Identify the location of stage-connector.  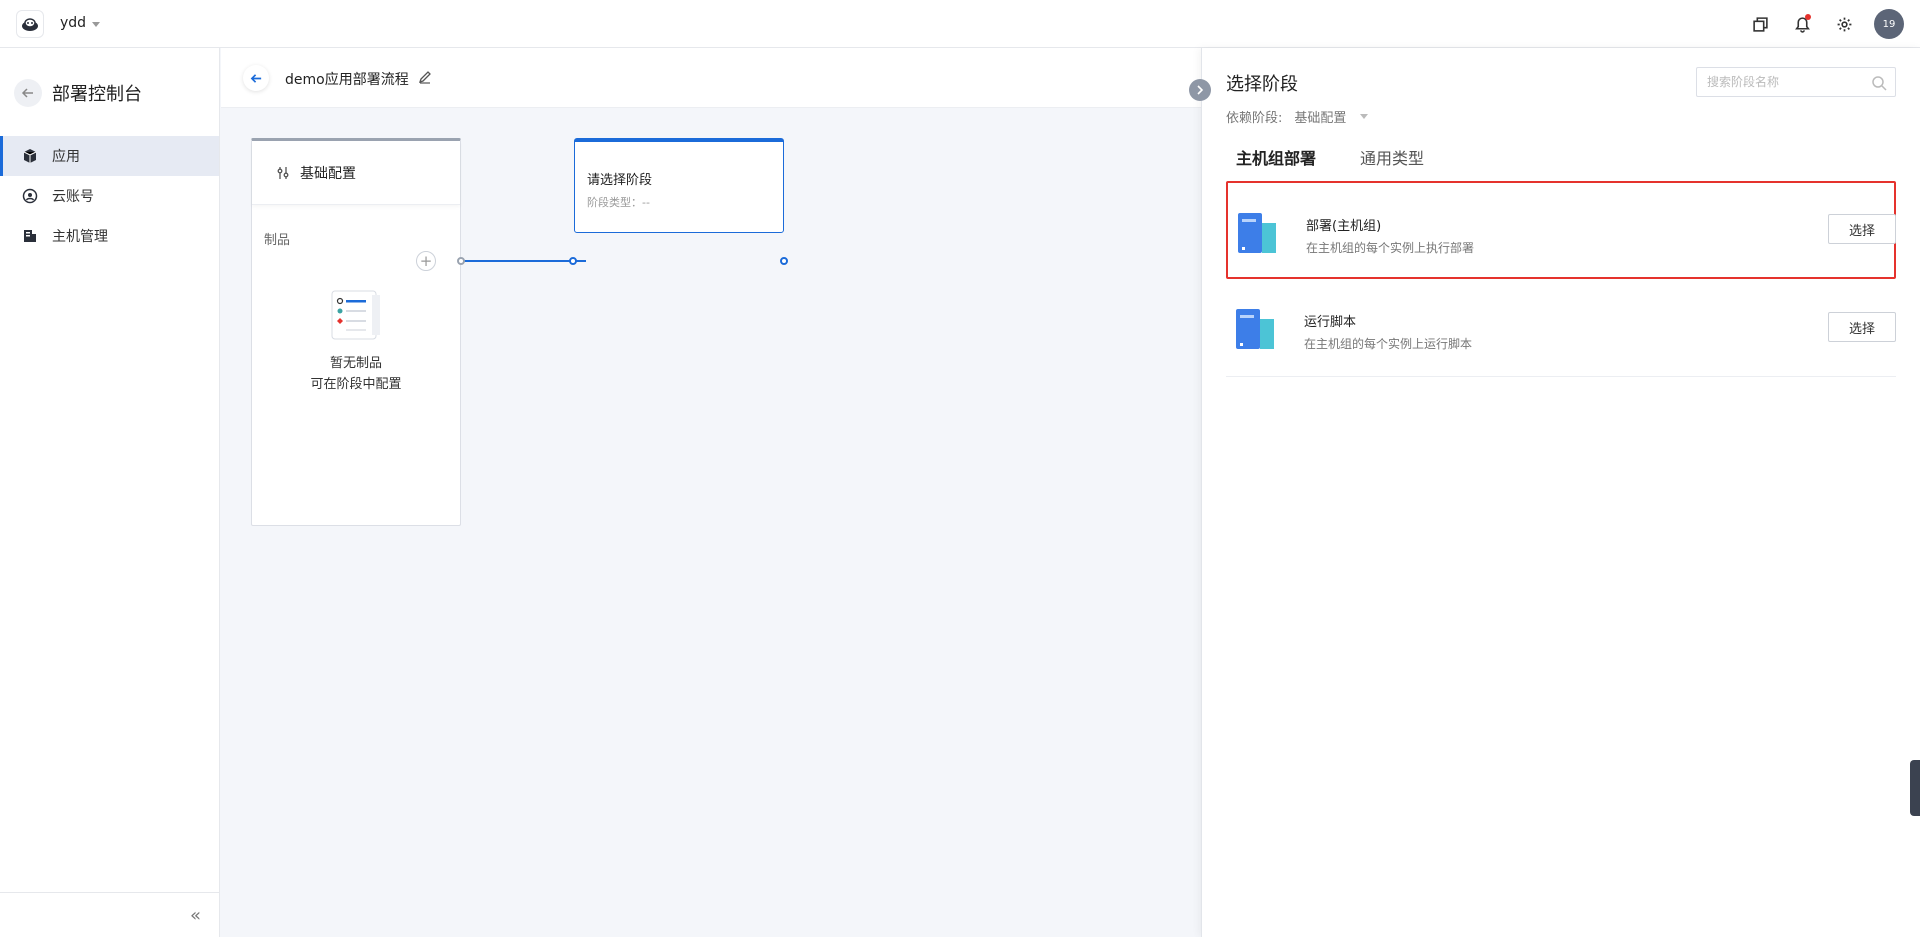
(523, 261).